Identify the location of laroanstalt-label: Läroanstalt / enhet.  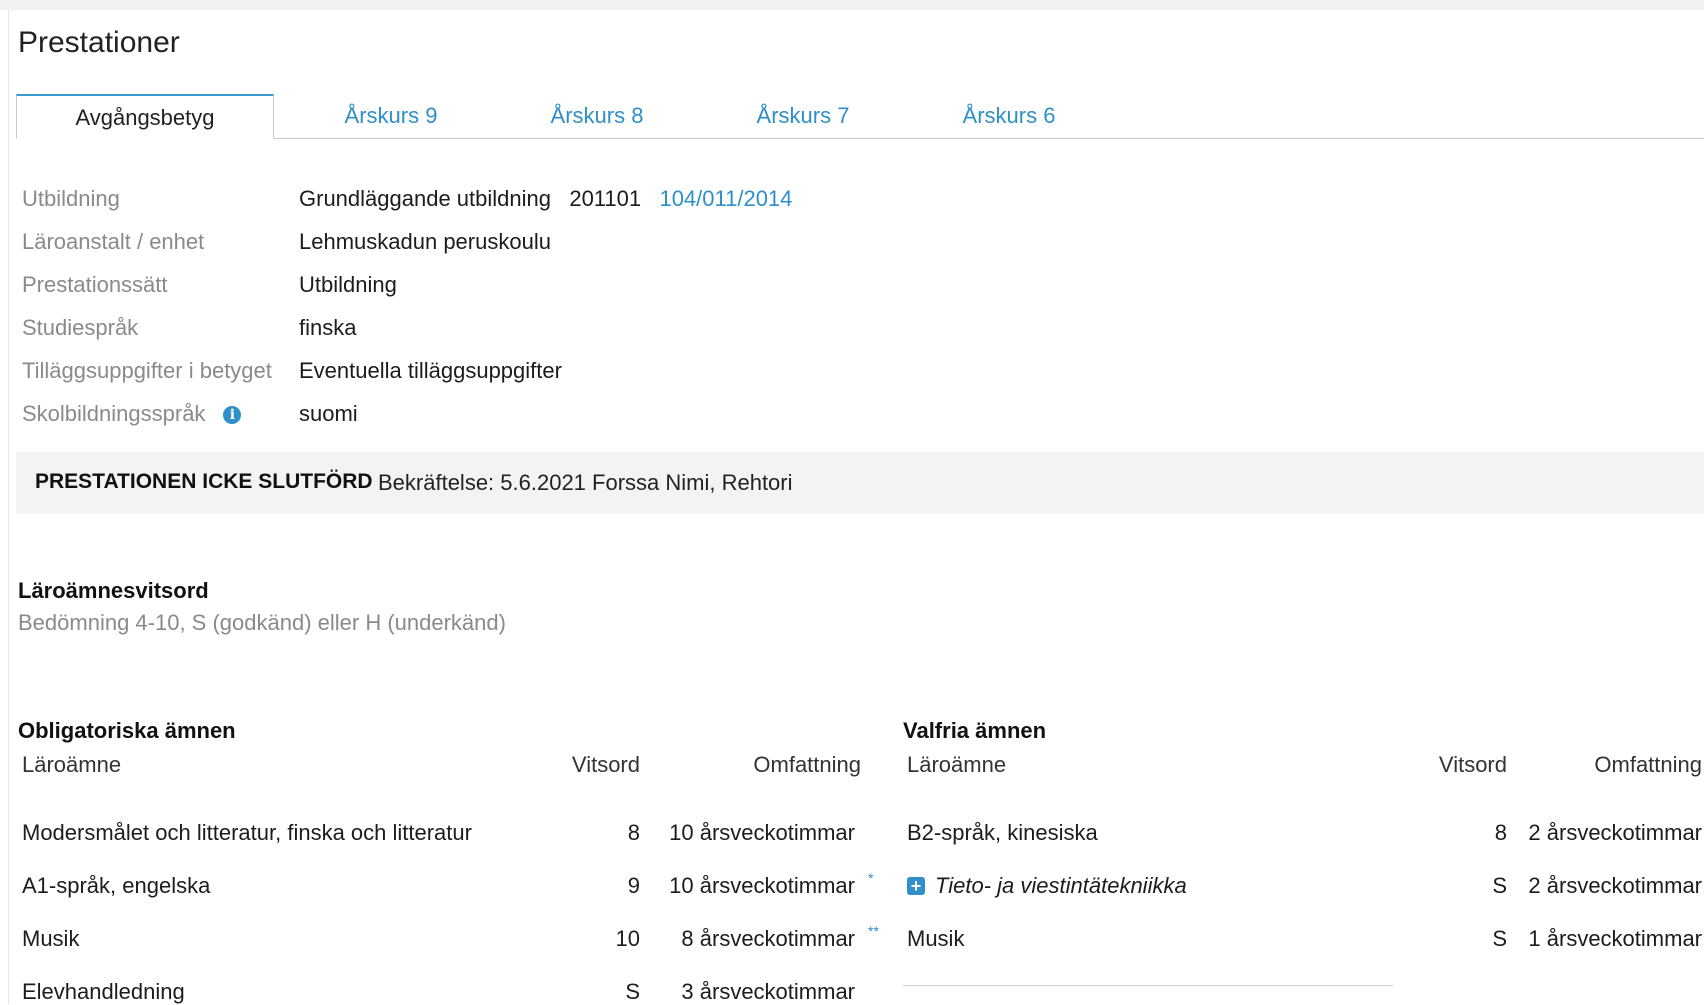
(113, 241).